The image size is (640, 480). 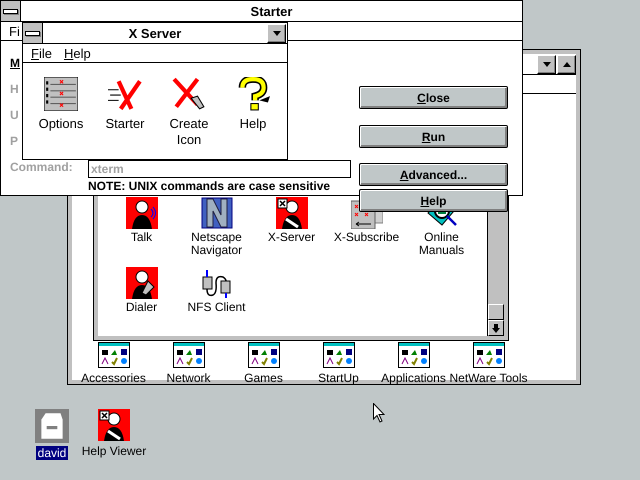 What do you see at coordinates (210, 186) in the screenshot?
I see `note-text: NOTE: UNIX commands are case sensitive` at bounding box center [210, 186].